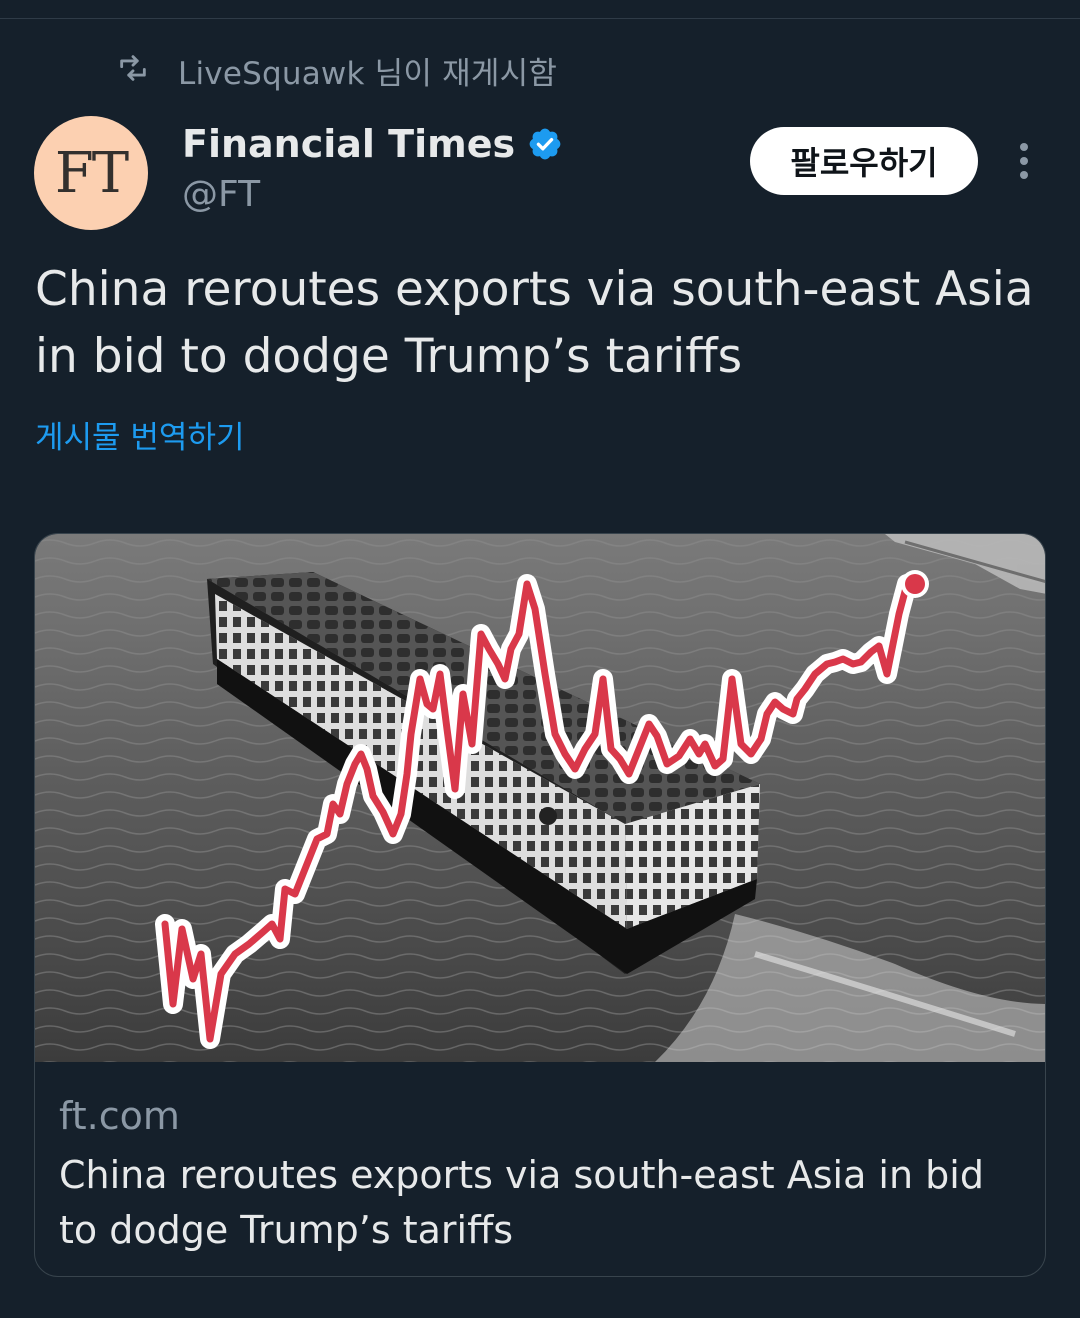 The width and height of the screenshot is (1080, 1318). What do you see at coordinates (133, 70) in the screenshot?
I see `repost-icon` at bounding box center [133, 70].